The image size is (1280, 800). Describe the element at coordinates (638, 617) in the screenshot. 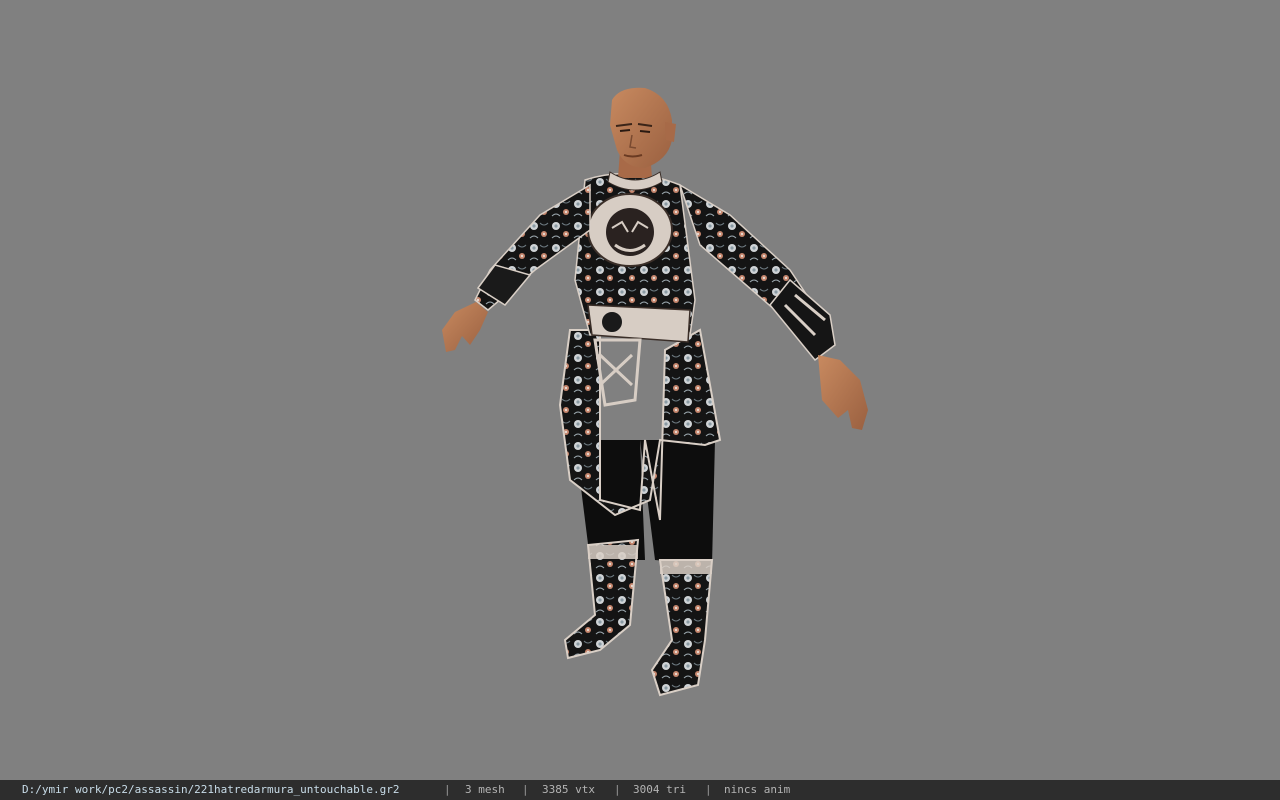

I see `character-boots` at that location.